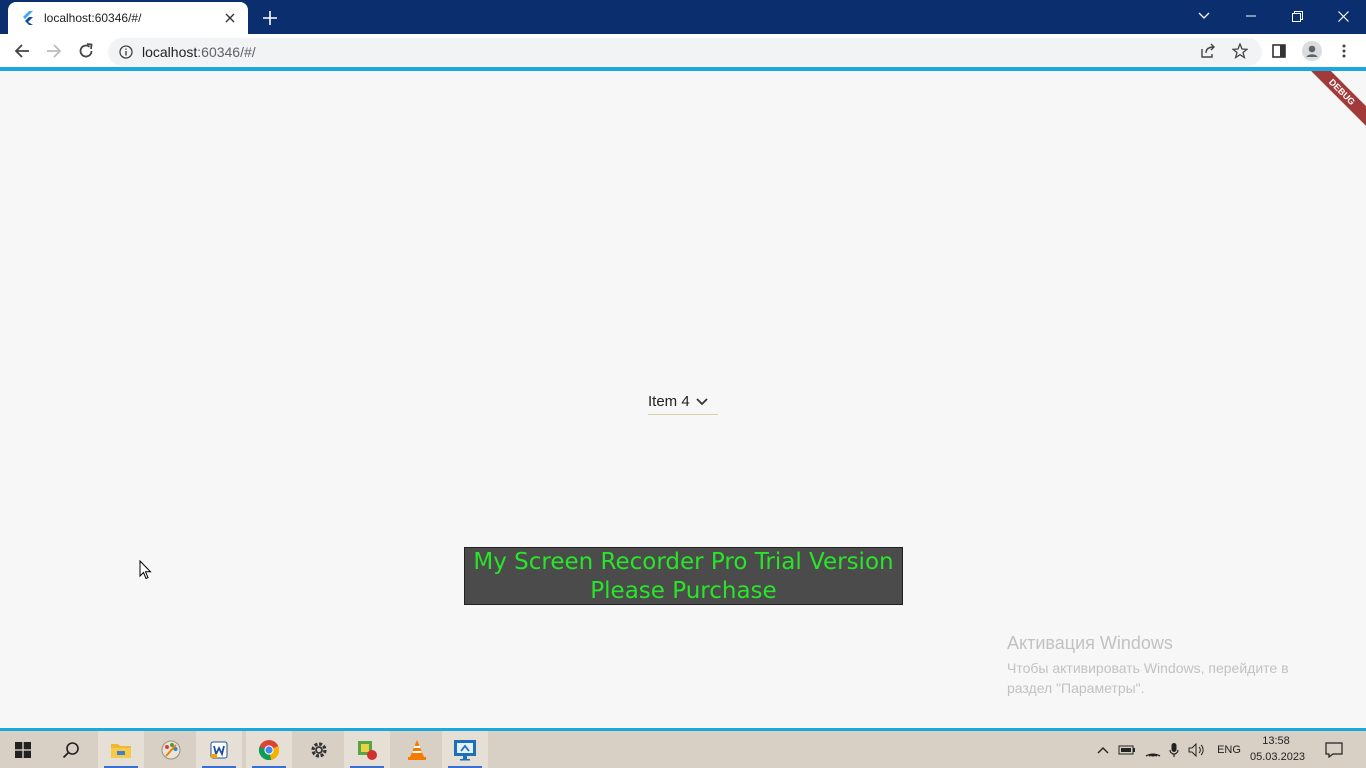 This screenshot has width=1366, height=768. I want to click on arrow-right-icon, so click(54, 51).